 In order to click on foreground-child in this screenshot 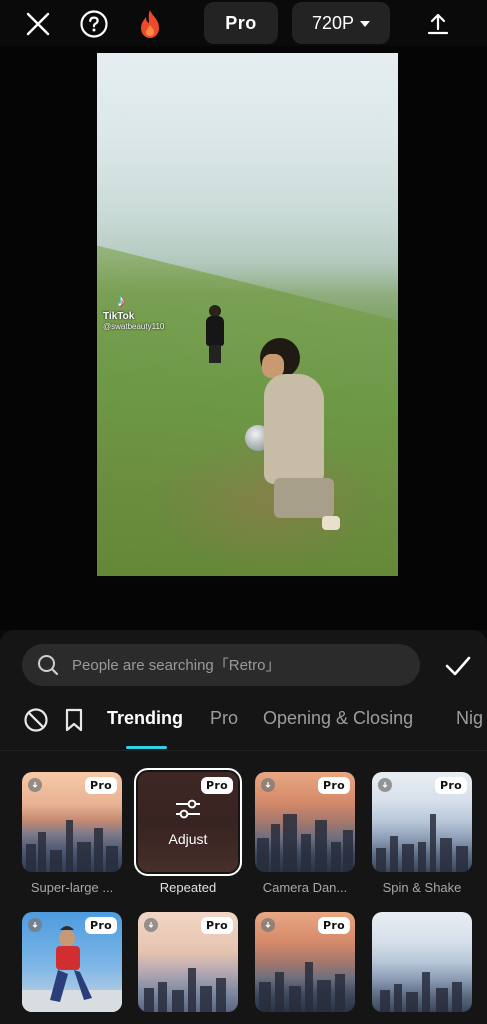, I will do `click(299, 438)`.